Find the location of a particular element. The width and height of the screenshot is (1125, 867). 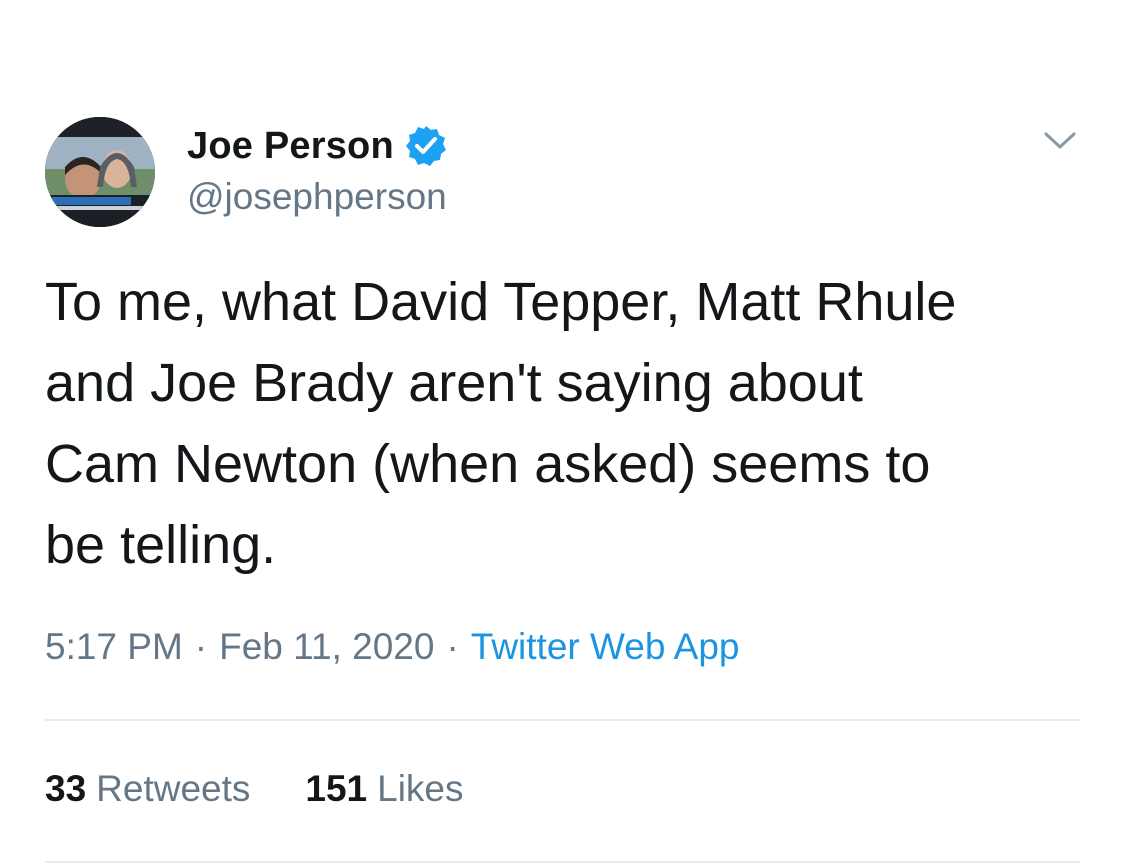

tweet-date: Feb 11, 2020 is located at coordinates (326, 647).